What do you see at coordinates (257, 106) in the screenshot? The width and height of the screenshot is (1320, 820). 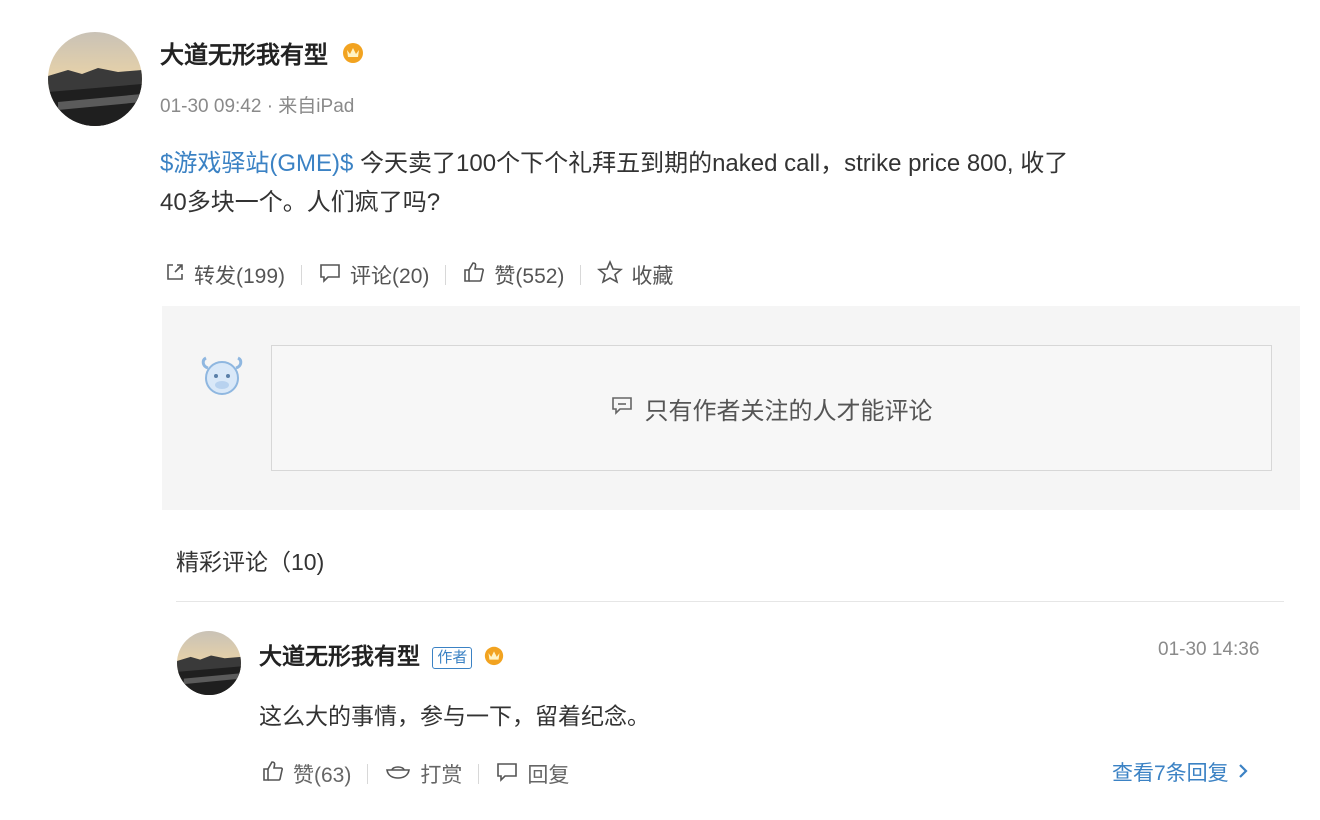 I see `post-meta: 01-30 09:42 · 来自iPad` at bounding box center [257, 106].